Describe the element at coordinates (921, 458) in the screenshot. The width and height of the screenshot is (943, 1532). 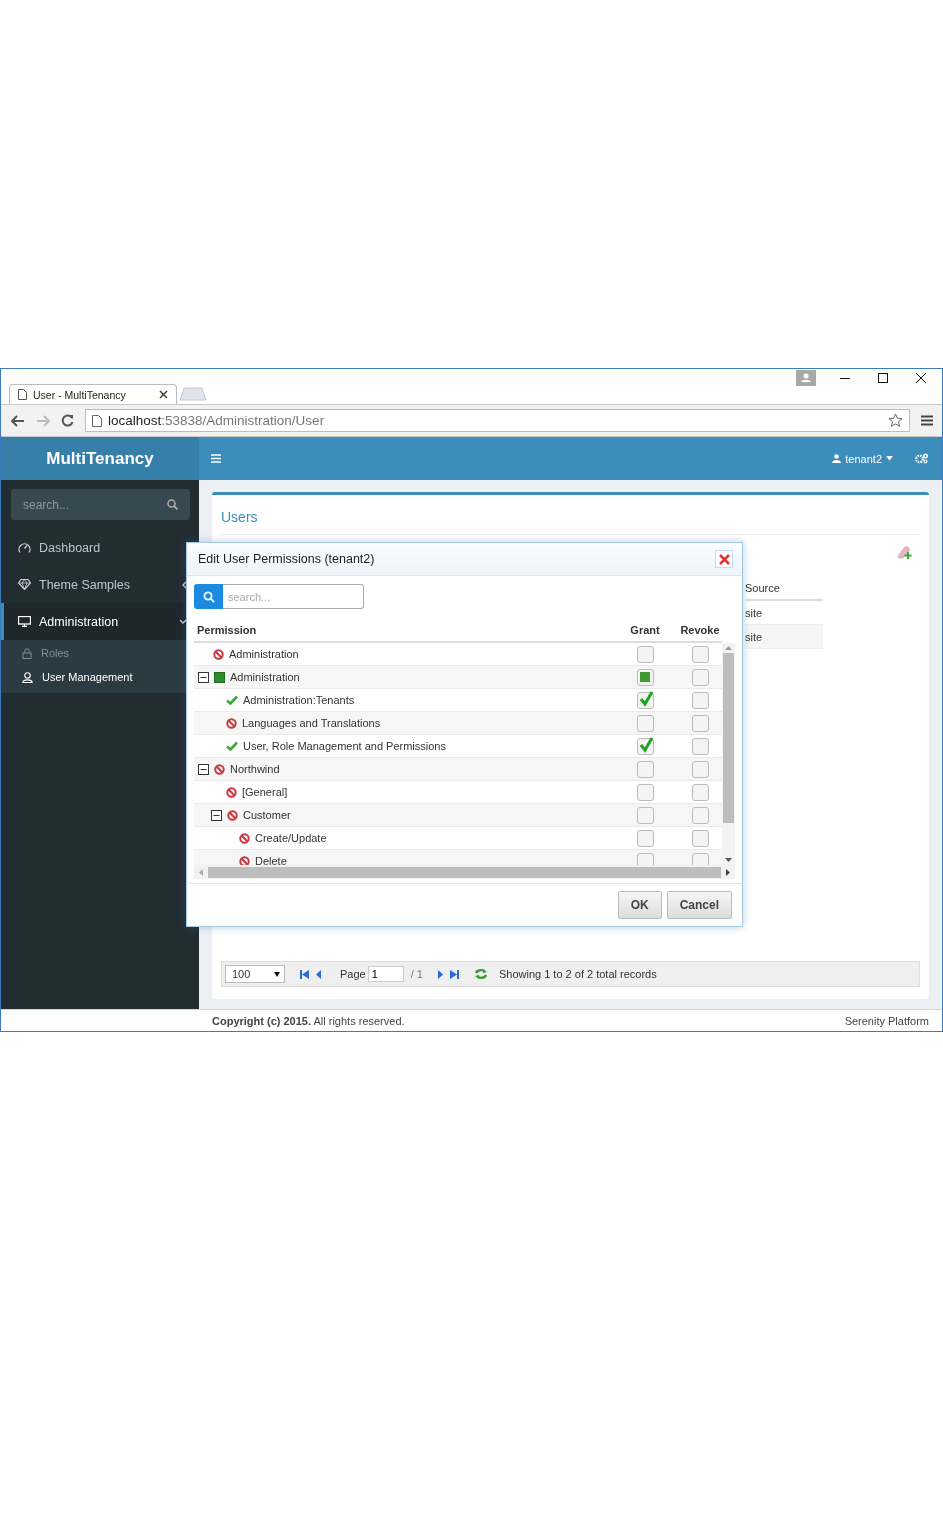
I see `settings-icon` at that location.